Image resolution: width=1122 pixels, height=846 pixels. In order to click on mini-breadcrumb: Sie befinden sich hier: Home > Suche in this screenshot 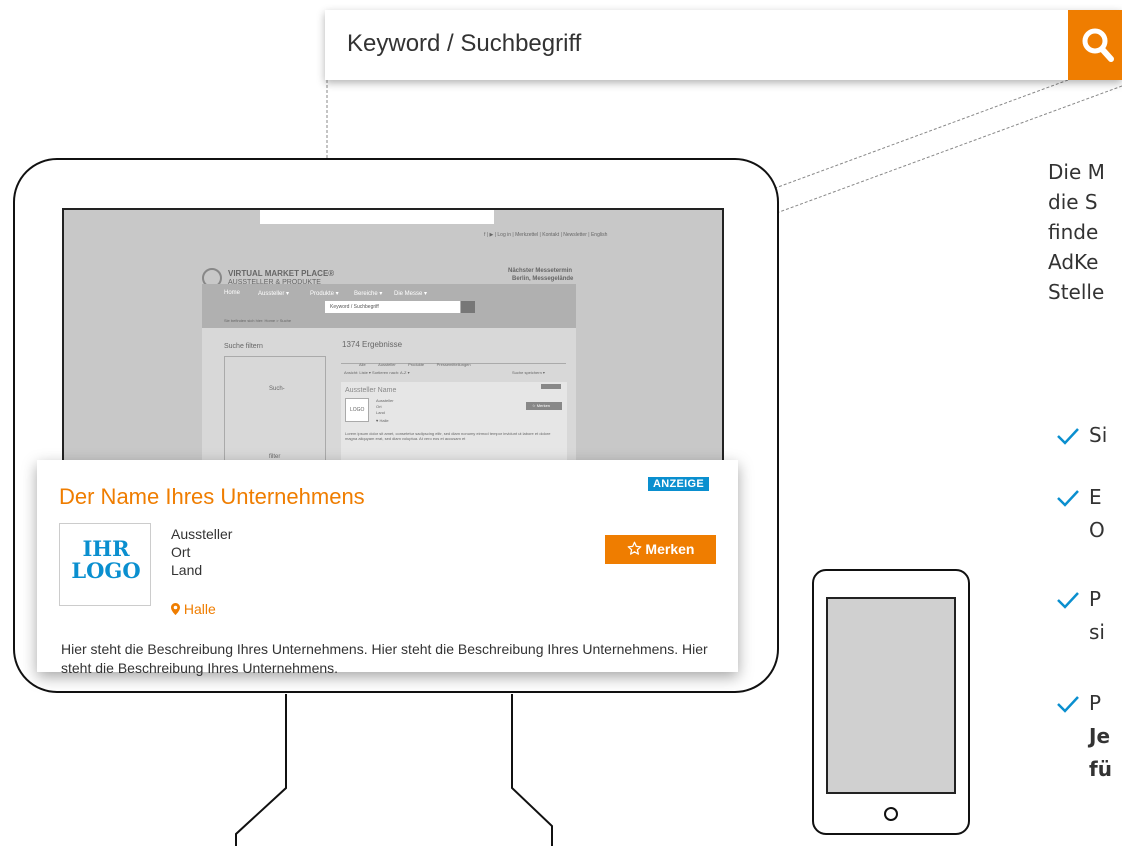, I will do `click(258, 320)`.